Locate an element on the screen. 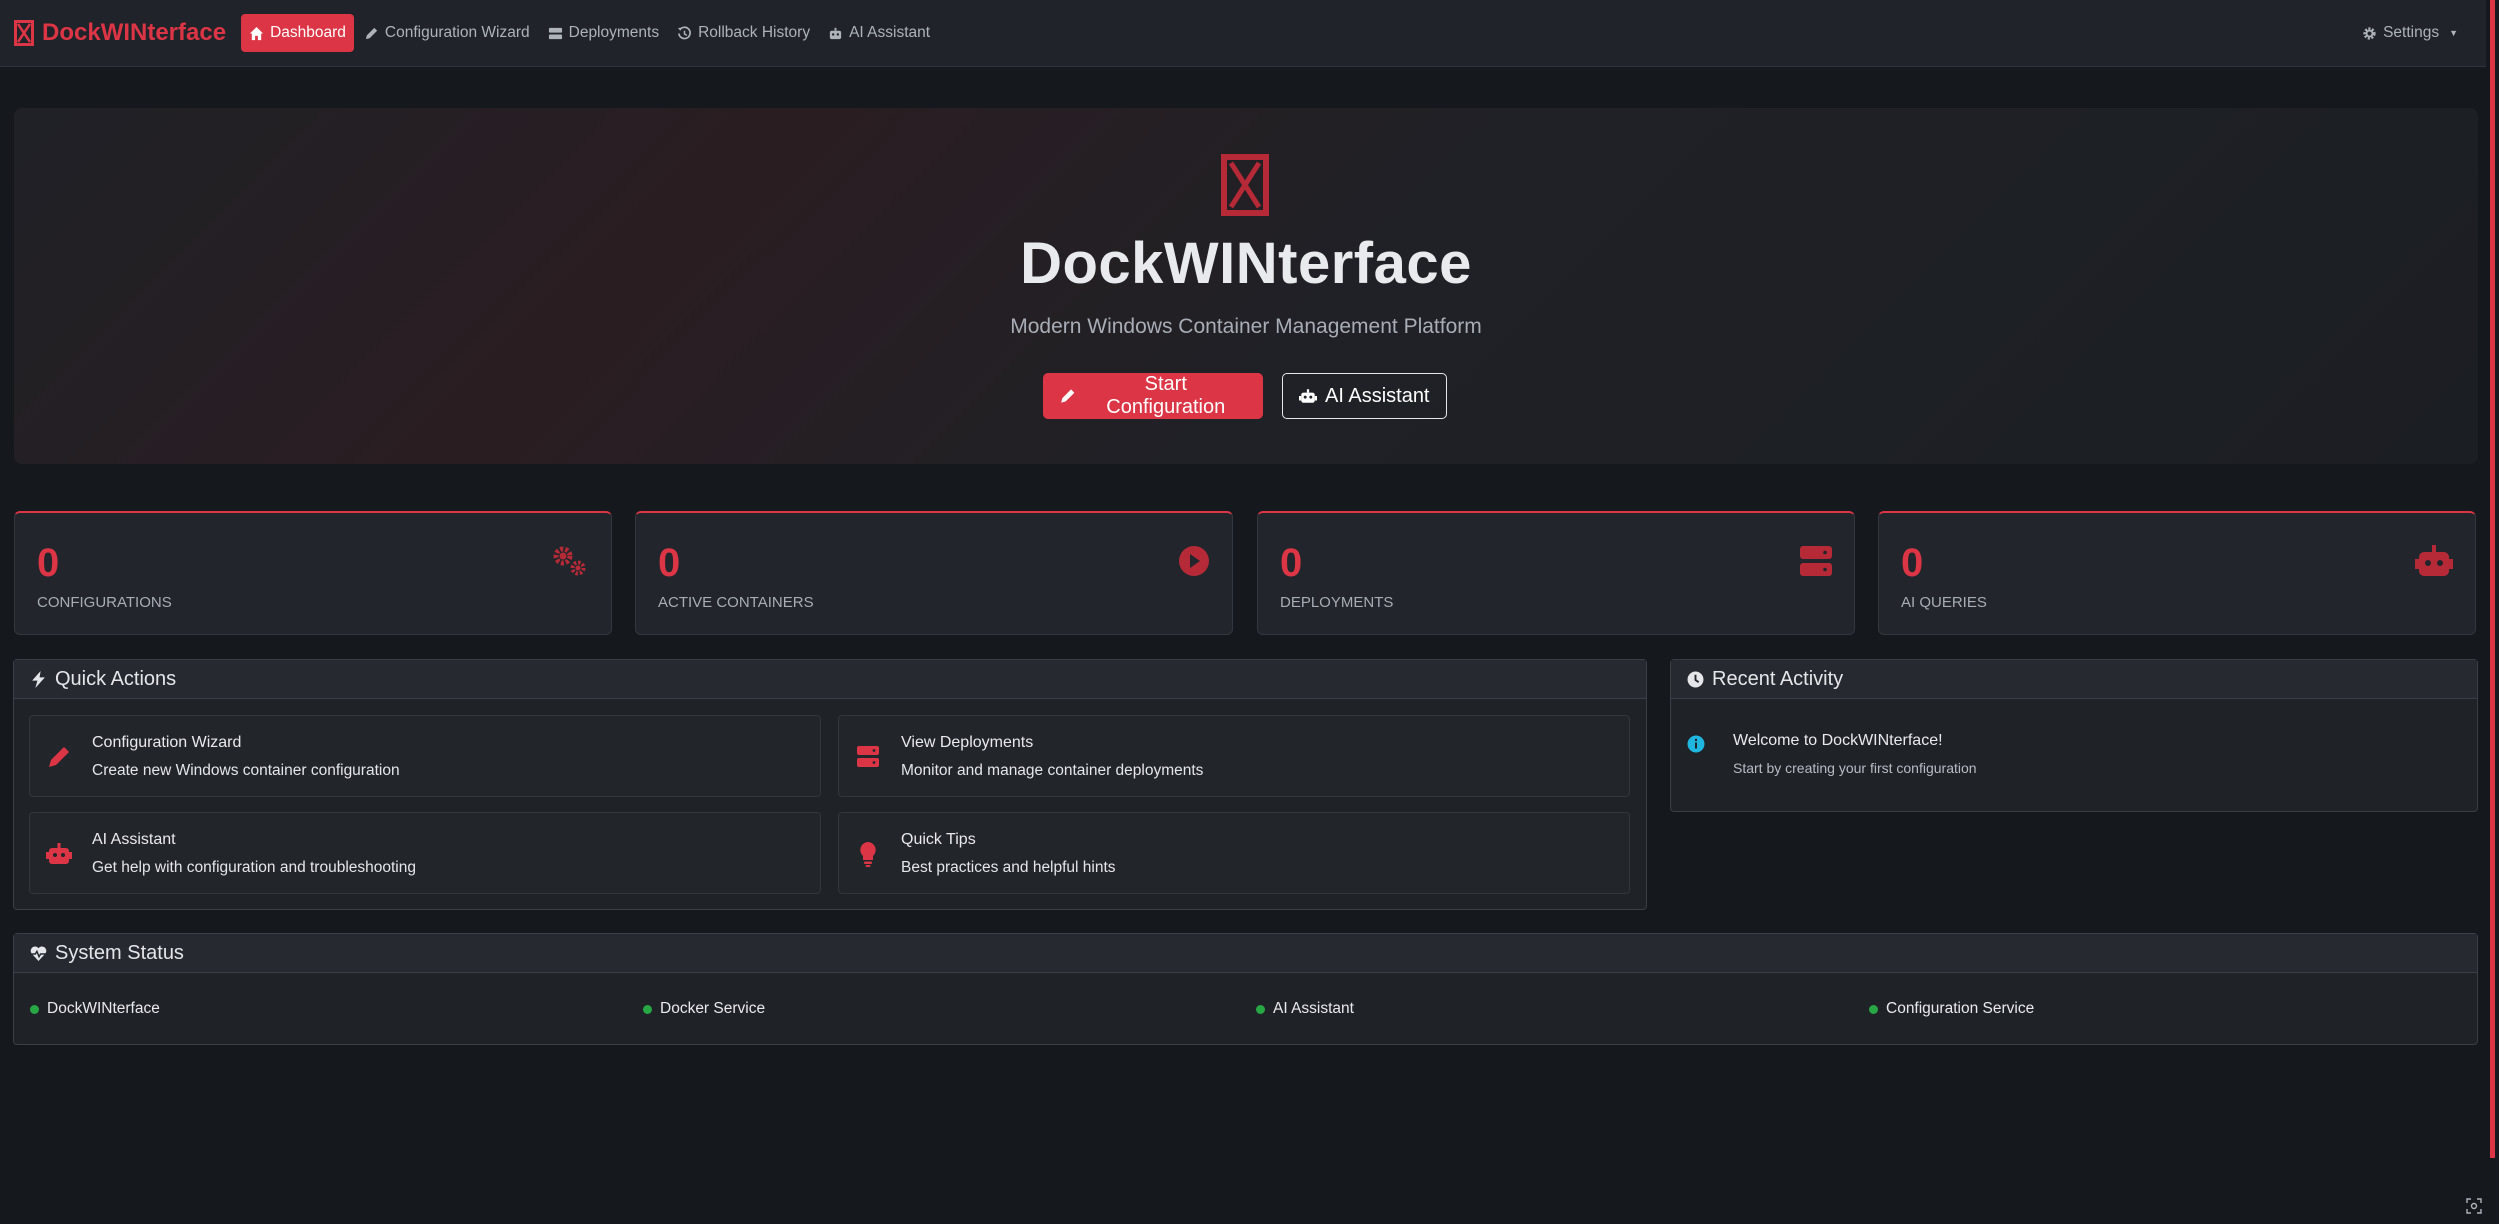 The height and width of the screenshot is (1224, 2499). clock-icon is located at coordinates (1695, 679).